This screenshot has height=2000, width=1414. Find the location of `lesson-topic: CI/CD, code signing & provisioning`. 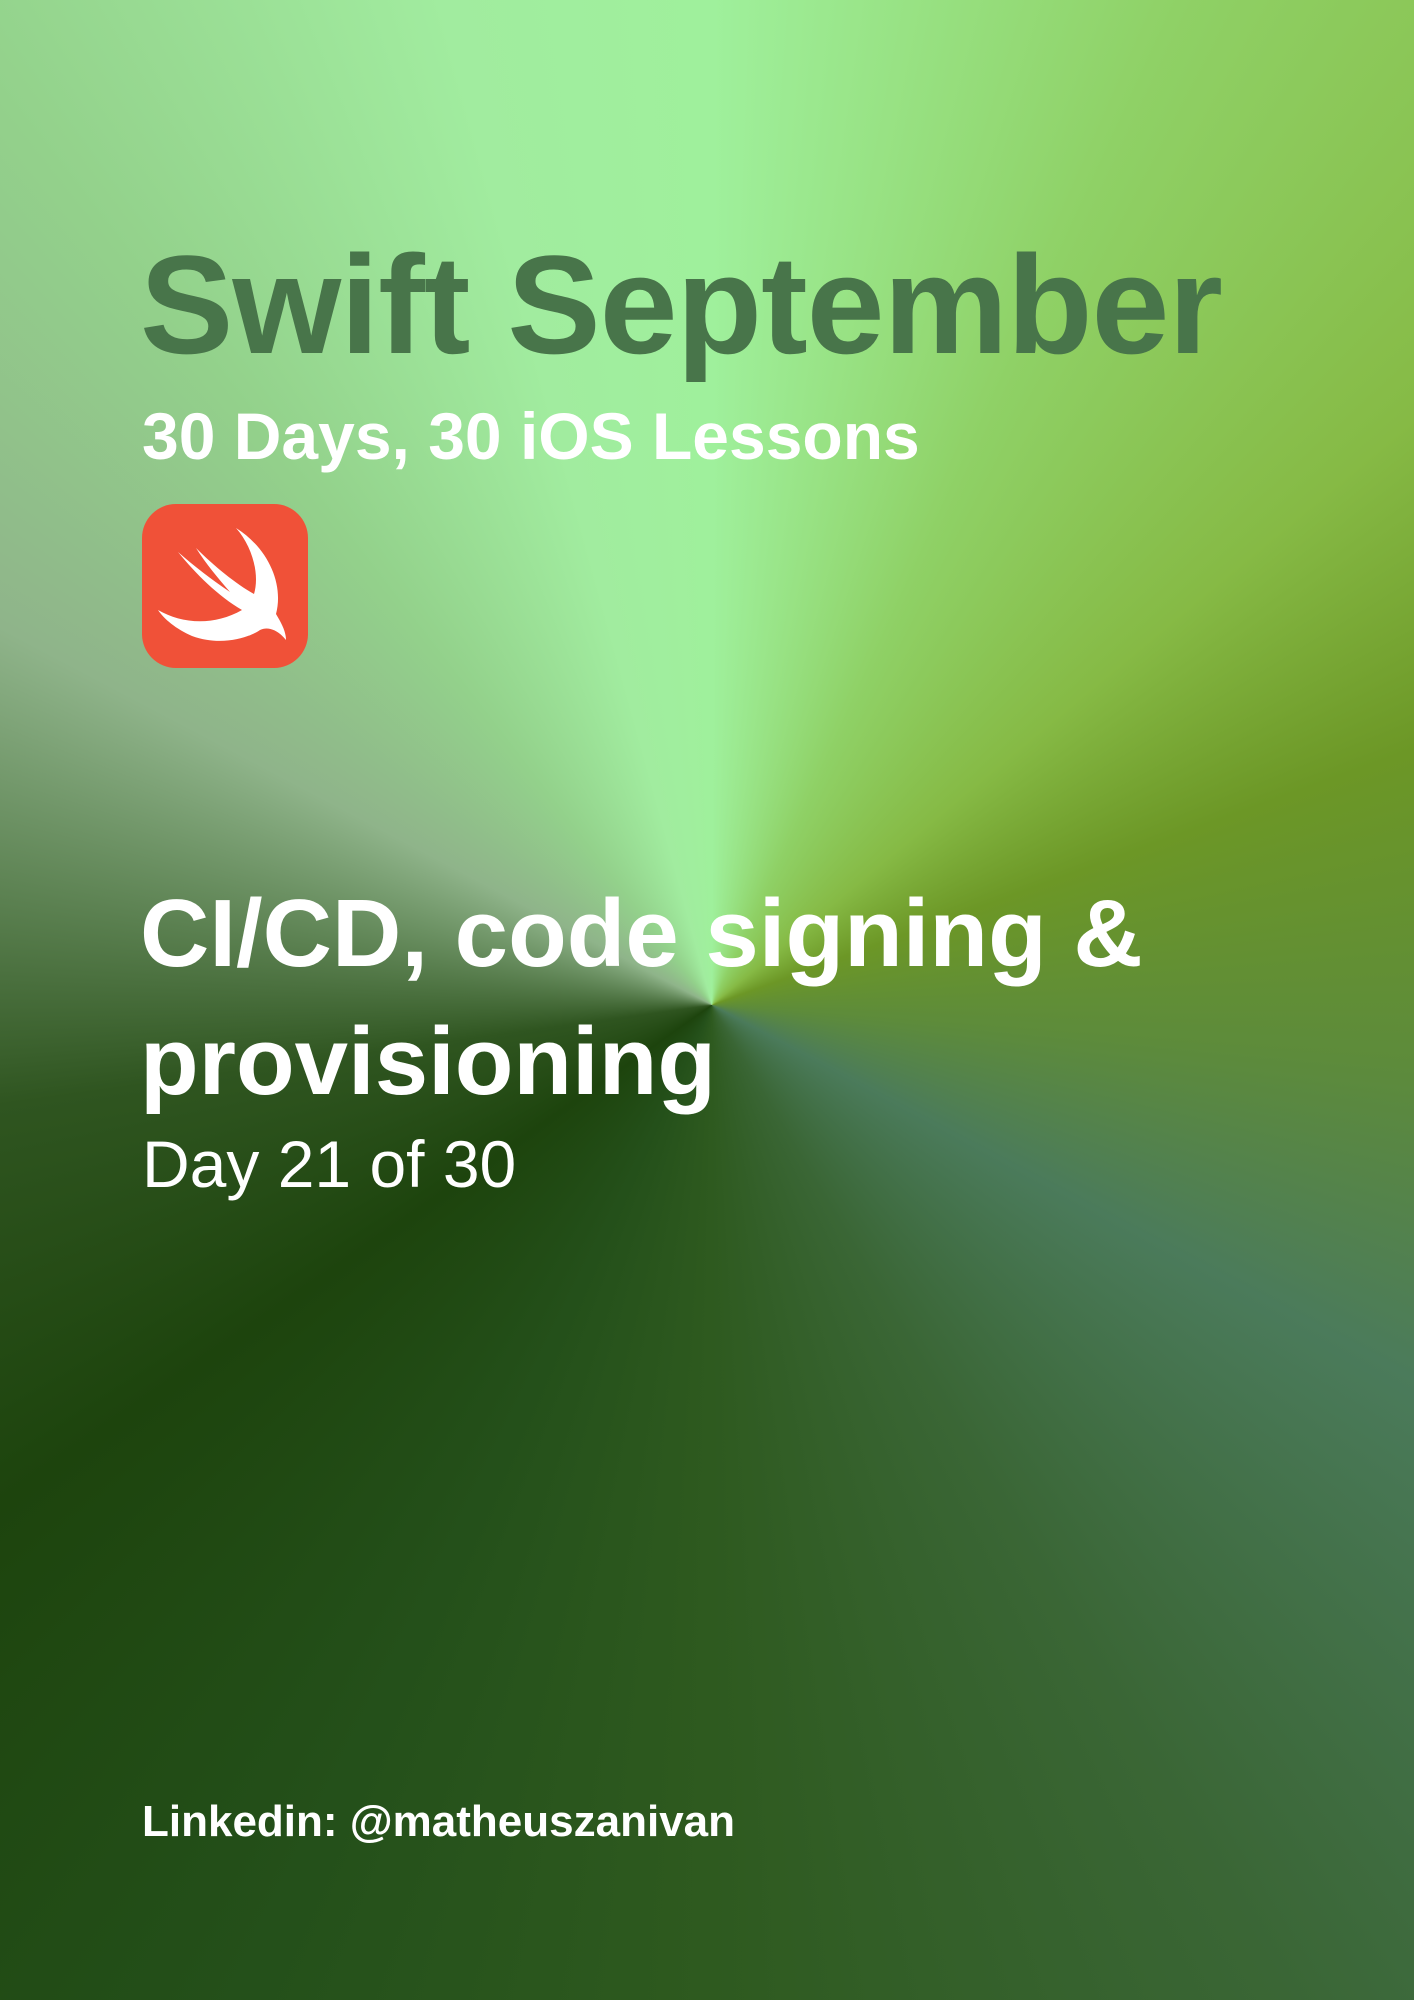

lesson-topic: CI/CD, code signing & provisioning is located at coordinates (641, 997).